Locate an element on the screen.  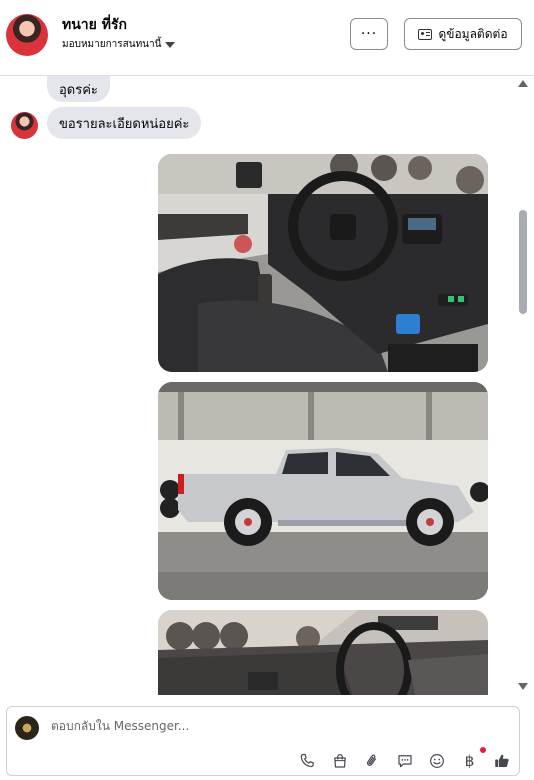
chat-bubble-icon is located at coordinates (405, 761).